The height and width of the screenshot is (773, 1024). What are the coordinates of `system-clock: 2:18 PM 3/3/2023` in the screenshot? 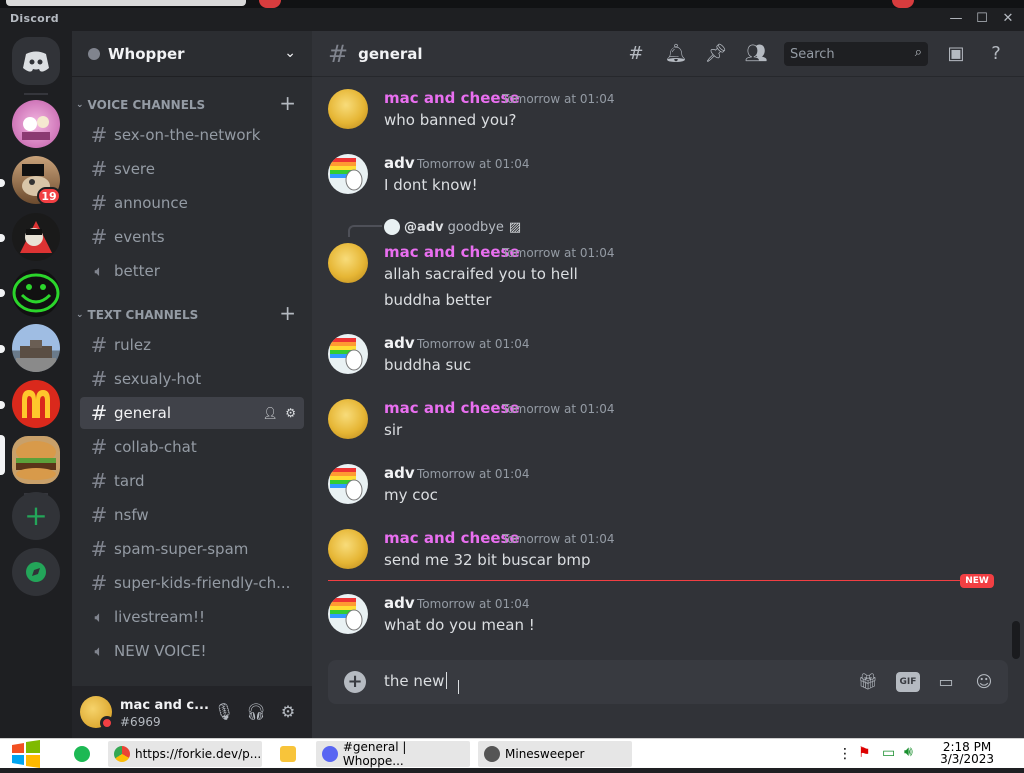 It's located at (967, 753).